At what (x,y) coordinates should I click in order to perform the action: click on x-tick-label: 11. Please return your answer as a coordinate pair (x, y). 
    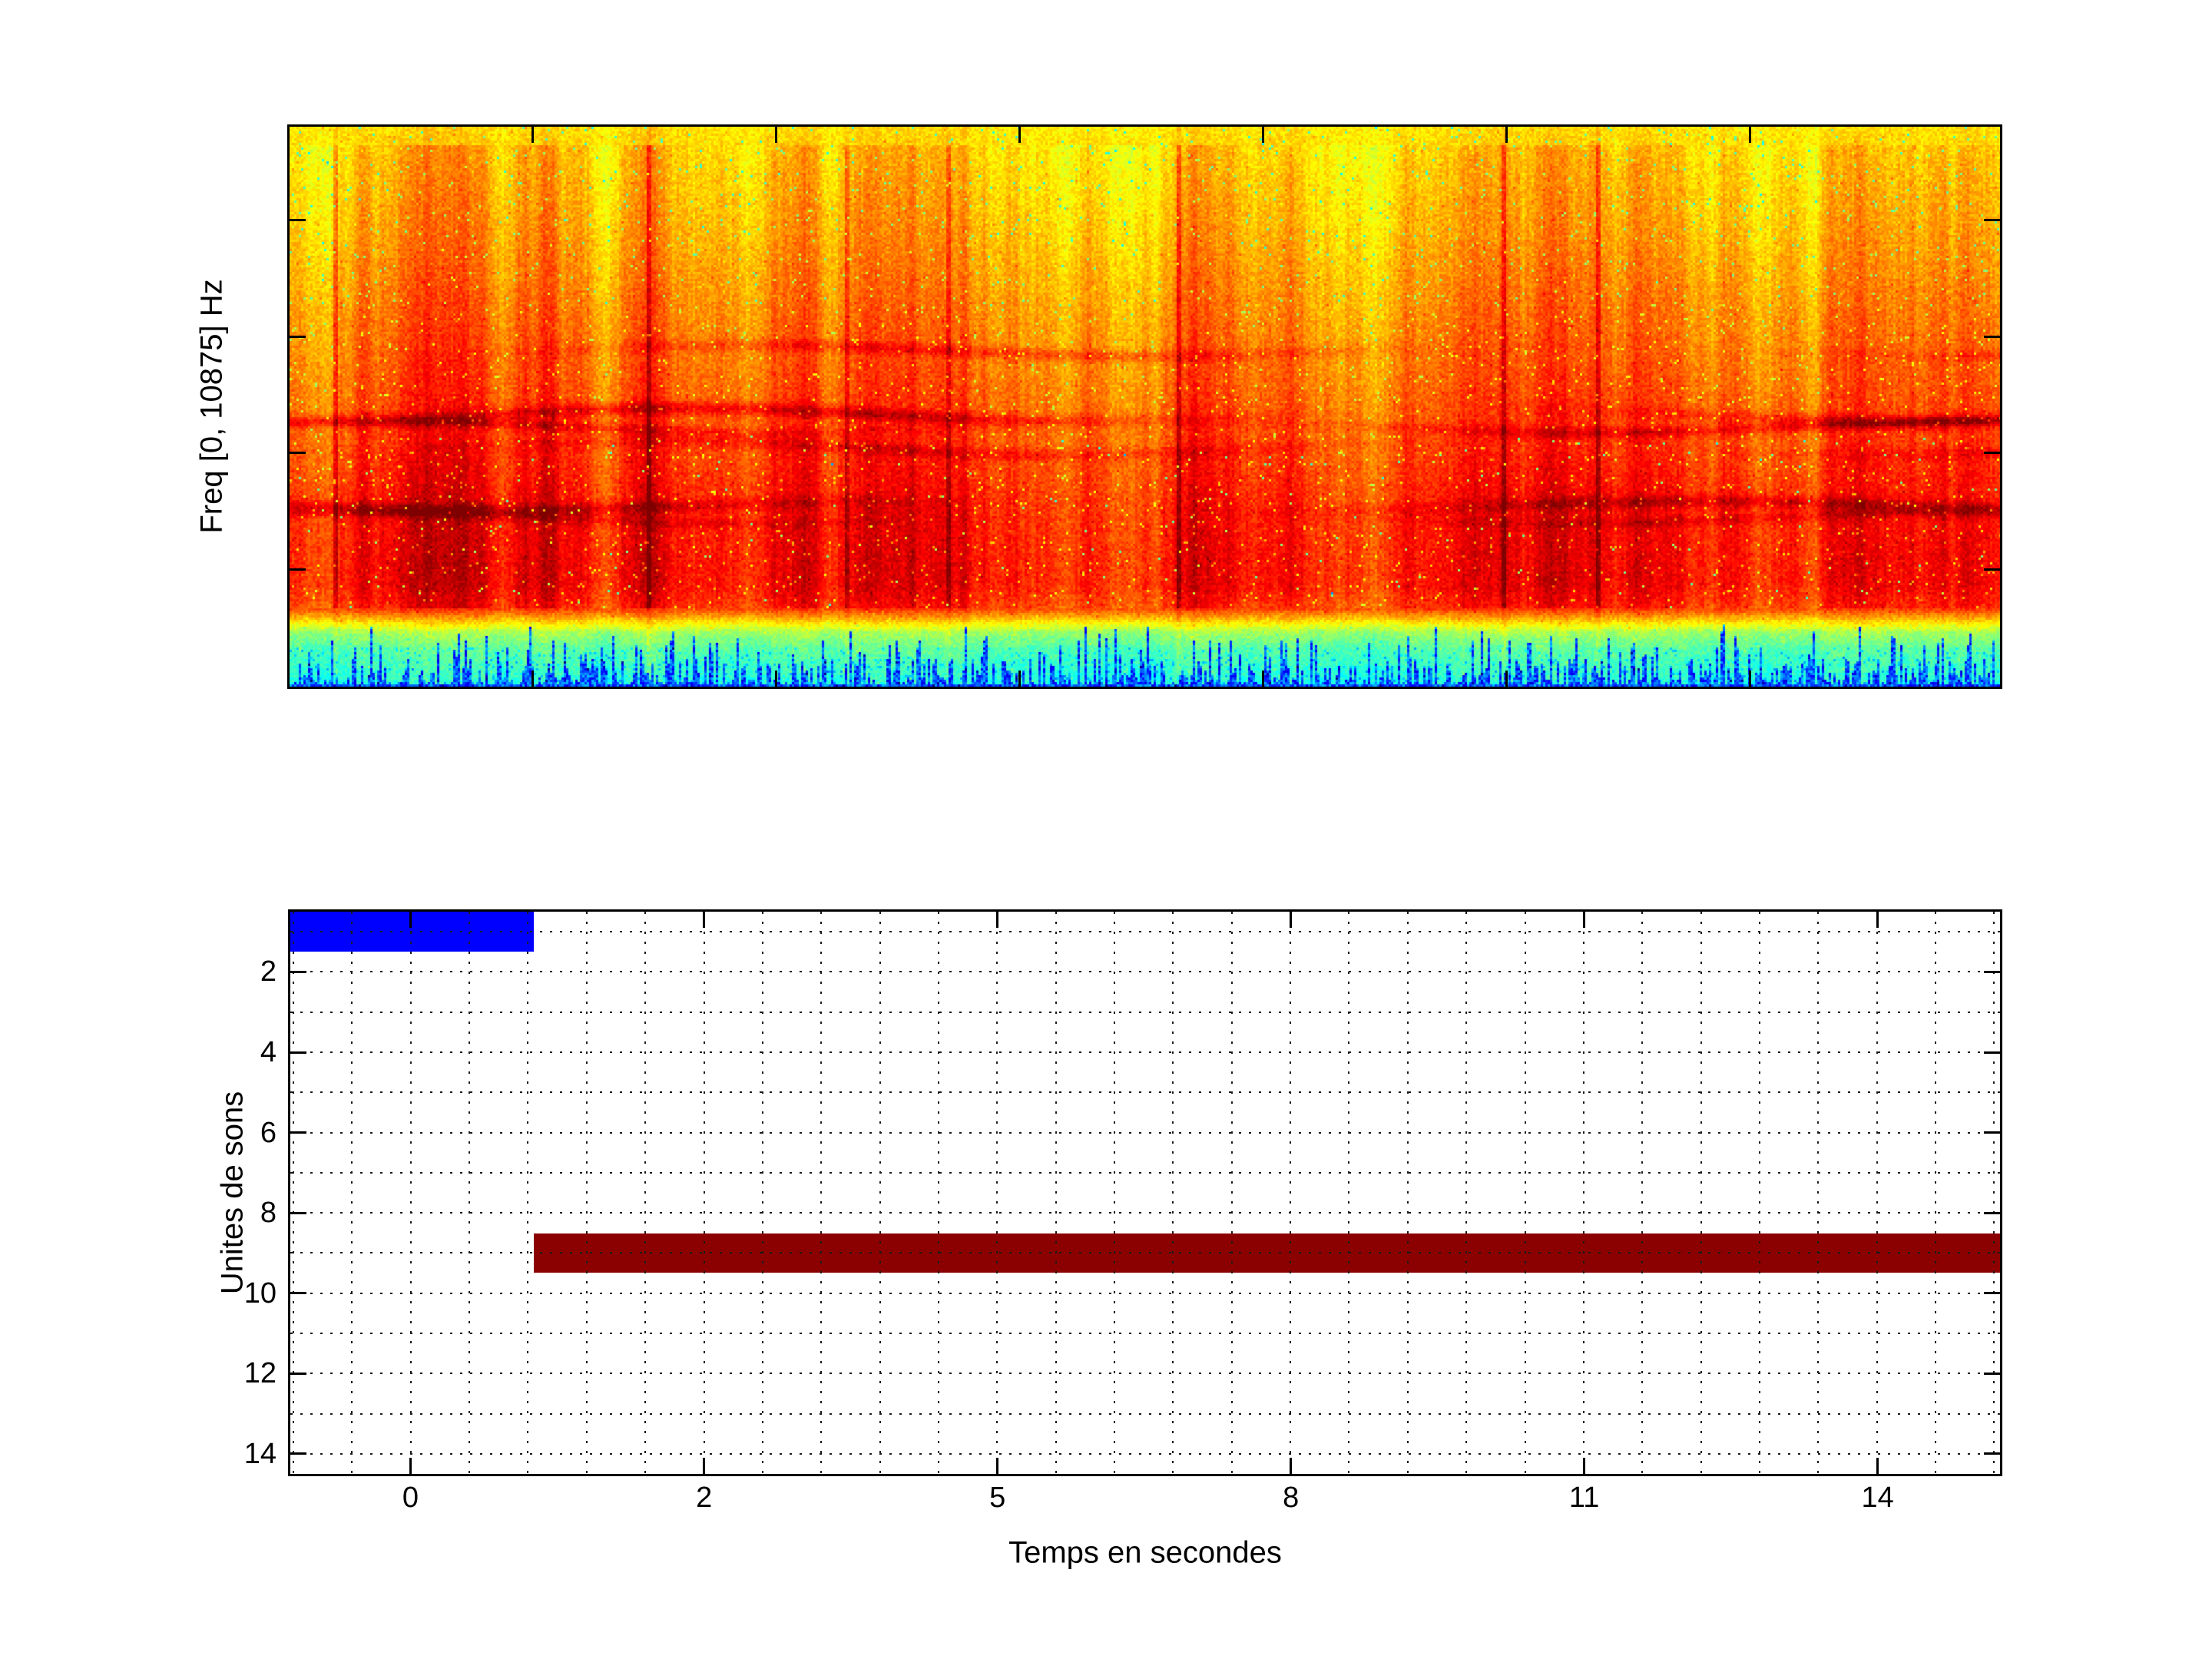
    Looking at the image, I should click on (1584, 1498).